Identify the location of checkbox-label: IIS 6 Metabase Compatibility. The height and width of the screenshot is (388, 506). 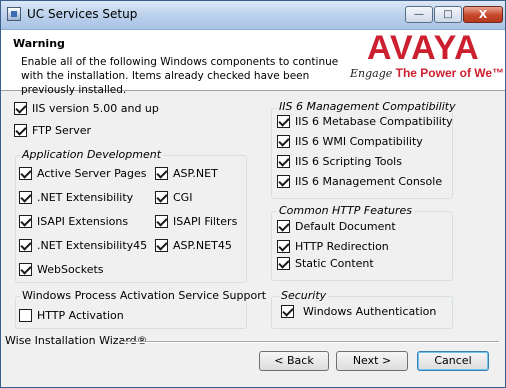
(374, 121).